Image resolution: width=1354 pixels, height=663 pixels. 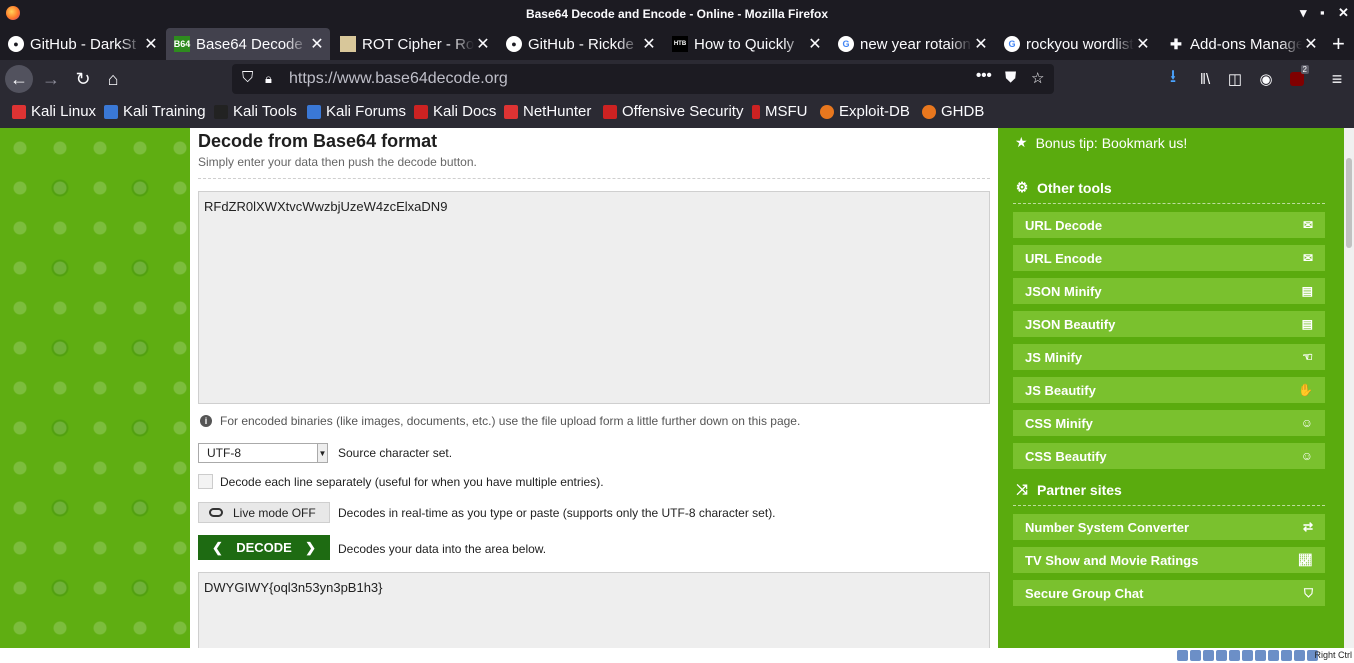 What do you see at coordinates (1340, 44) in the screenshot?
I see `new-tab-button: +` at bounding box center [1340, 44].